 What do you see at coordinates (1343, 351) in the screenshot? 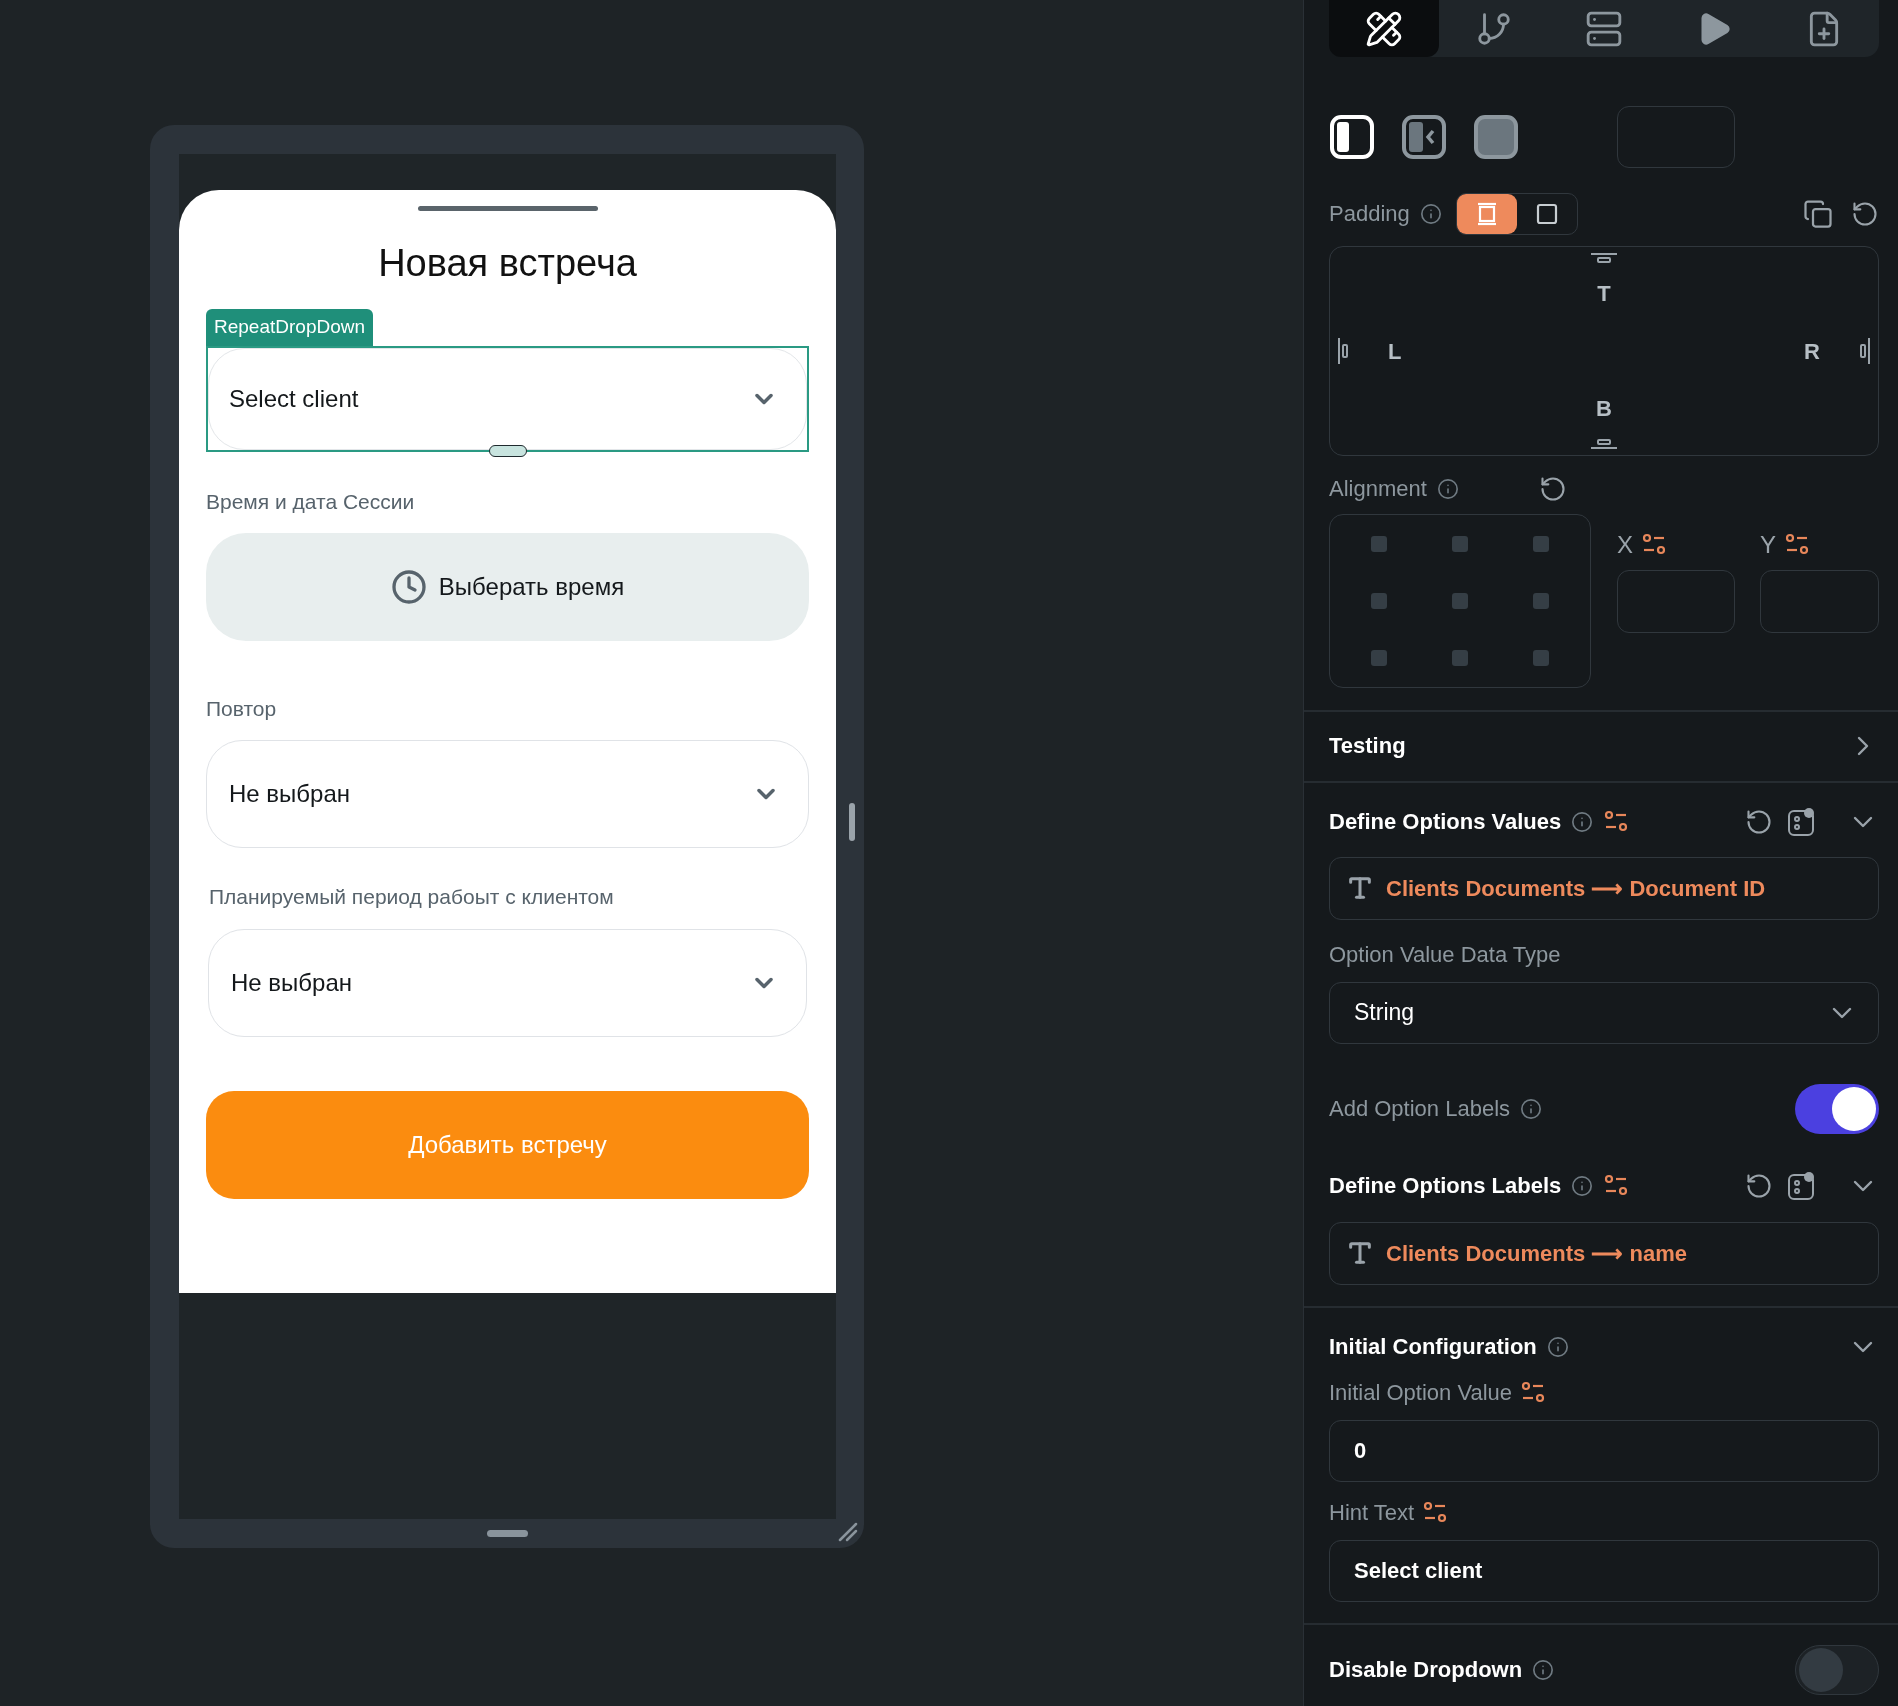
I see `left-edge-icon` at bounding box center [1343, 351].